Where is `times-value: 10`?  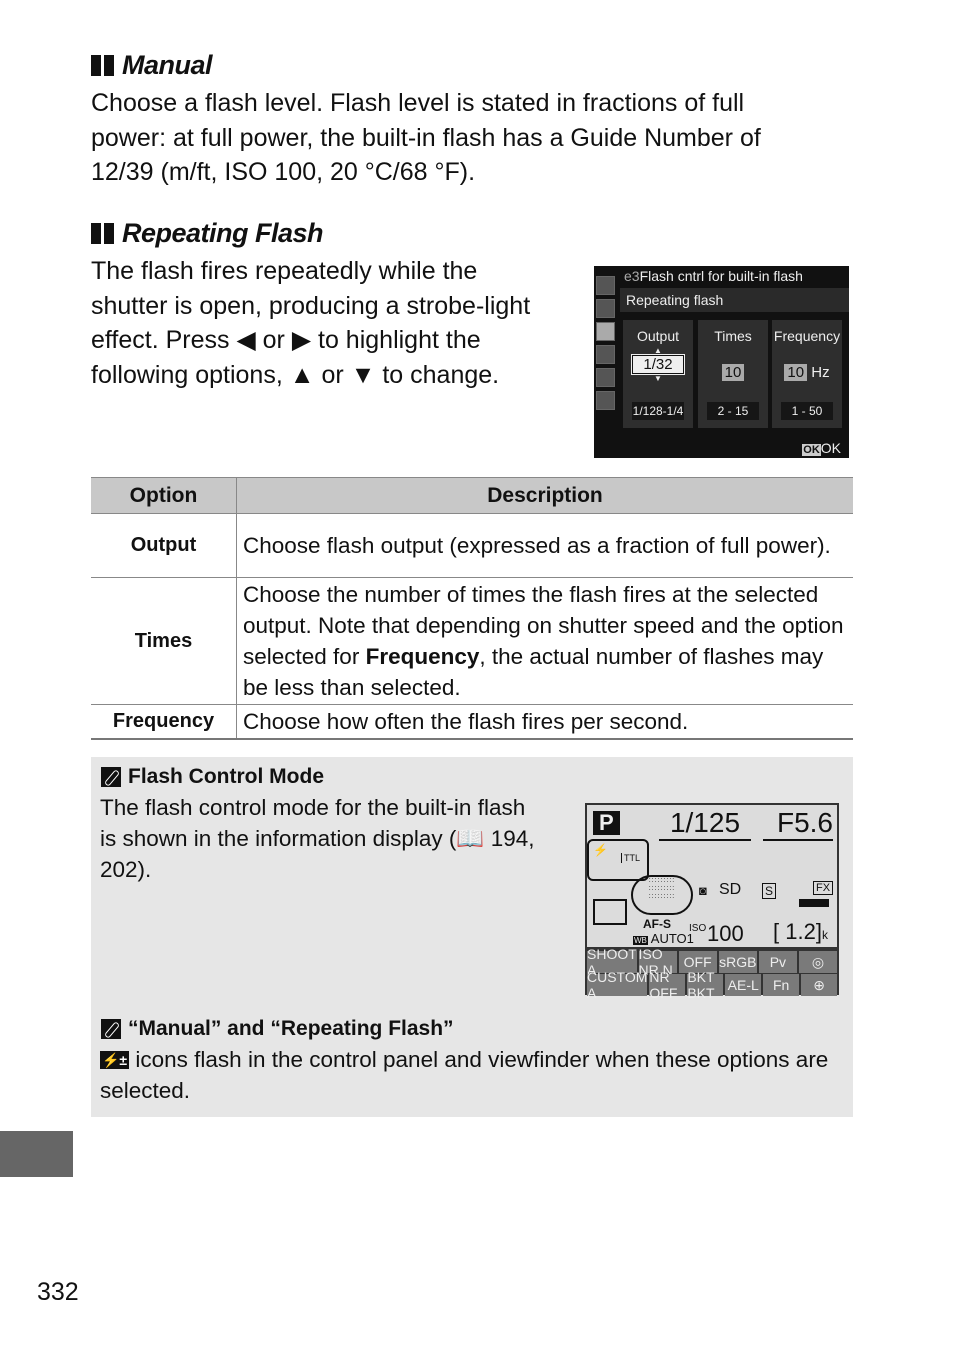
times-value: 10 is located at coordinates (733, 372).